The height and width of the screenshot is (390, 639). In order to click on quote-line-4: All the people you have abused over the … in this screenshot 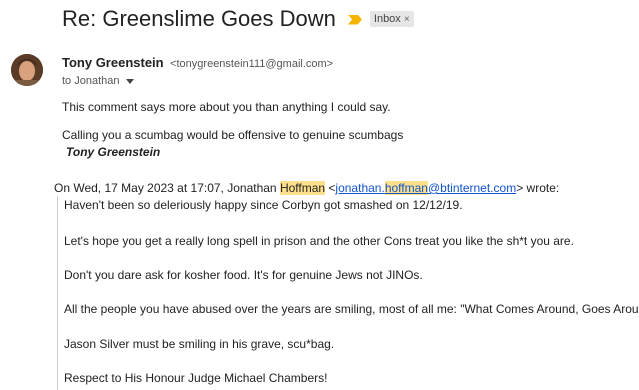, I will do `click(351, 309)`.